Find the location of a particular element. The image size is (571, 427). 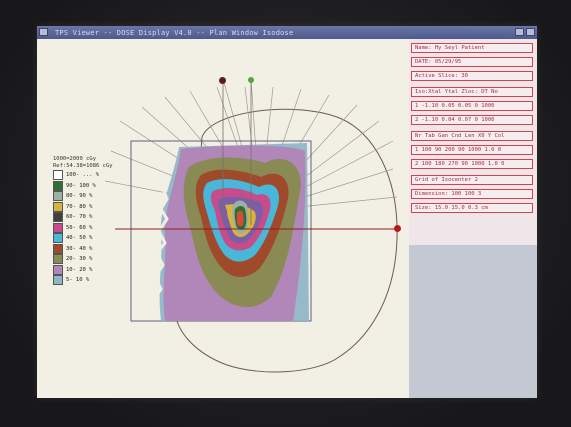

info-field: 1 -1.10 0.05 0.05 0 1000 is located at coordinates (472, 106).